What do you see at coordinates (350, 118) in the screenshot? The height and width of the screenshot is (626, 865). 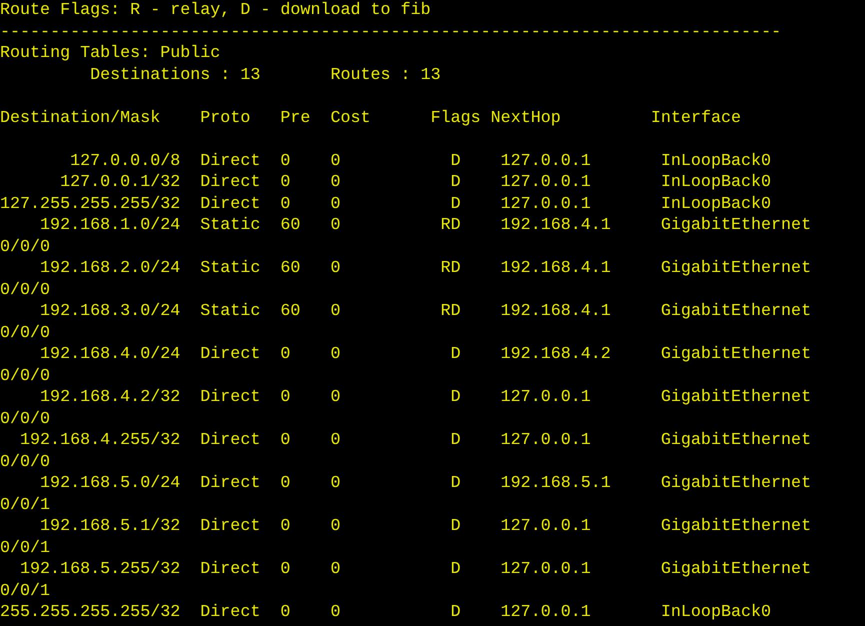 I see `column-header: Cost` at bounding box center [350, 118].